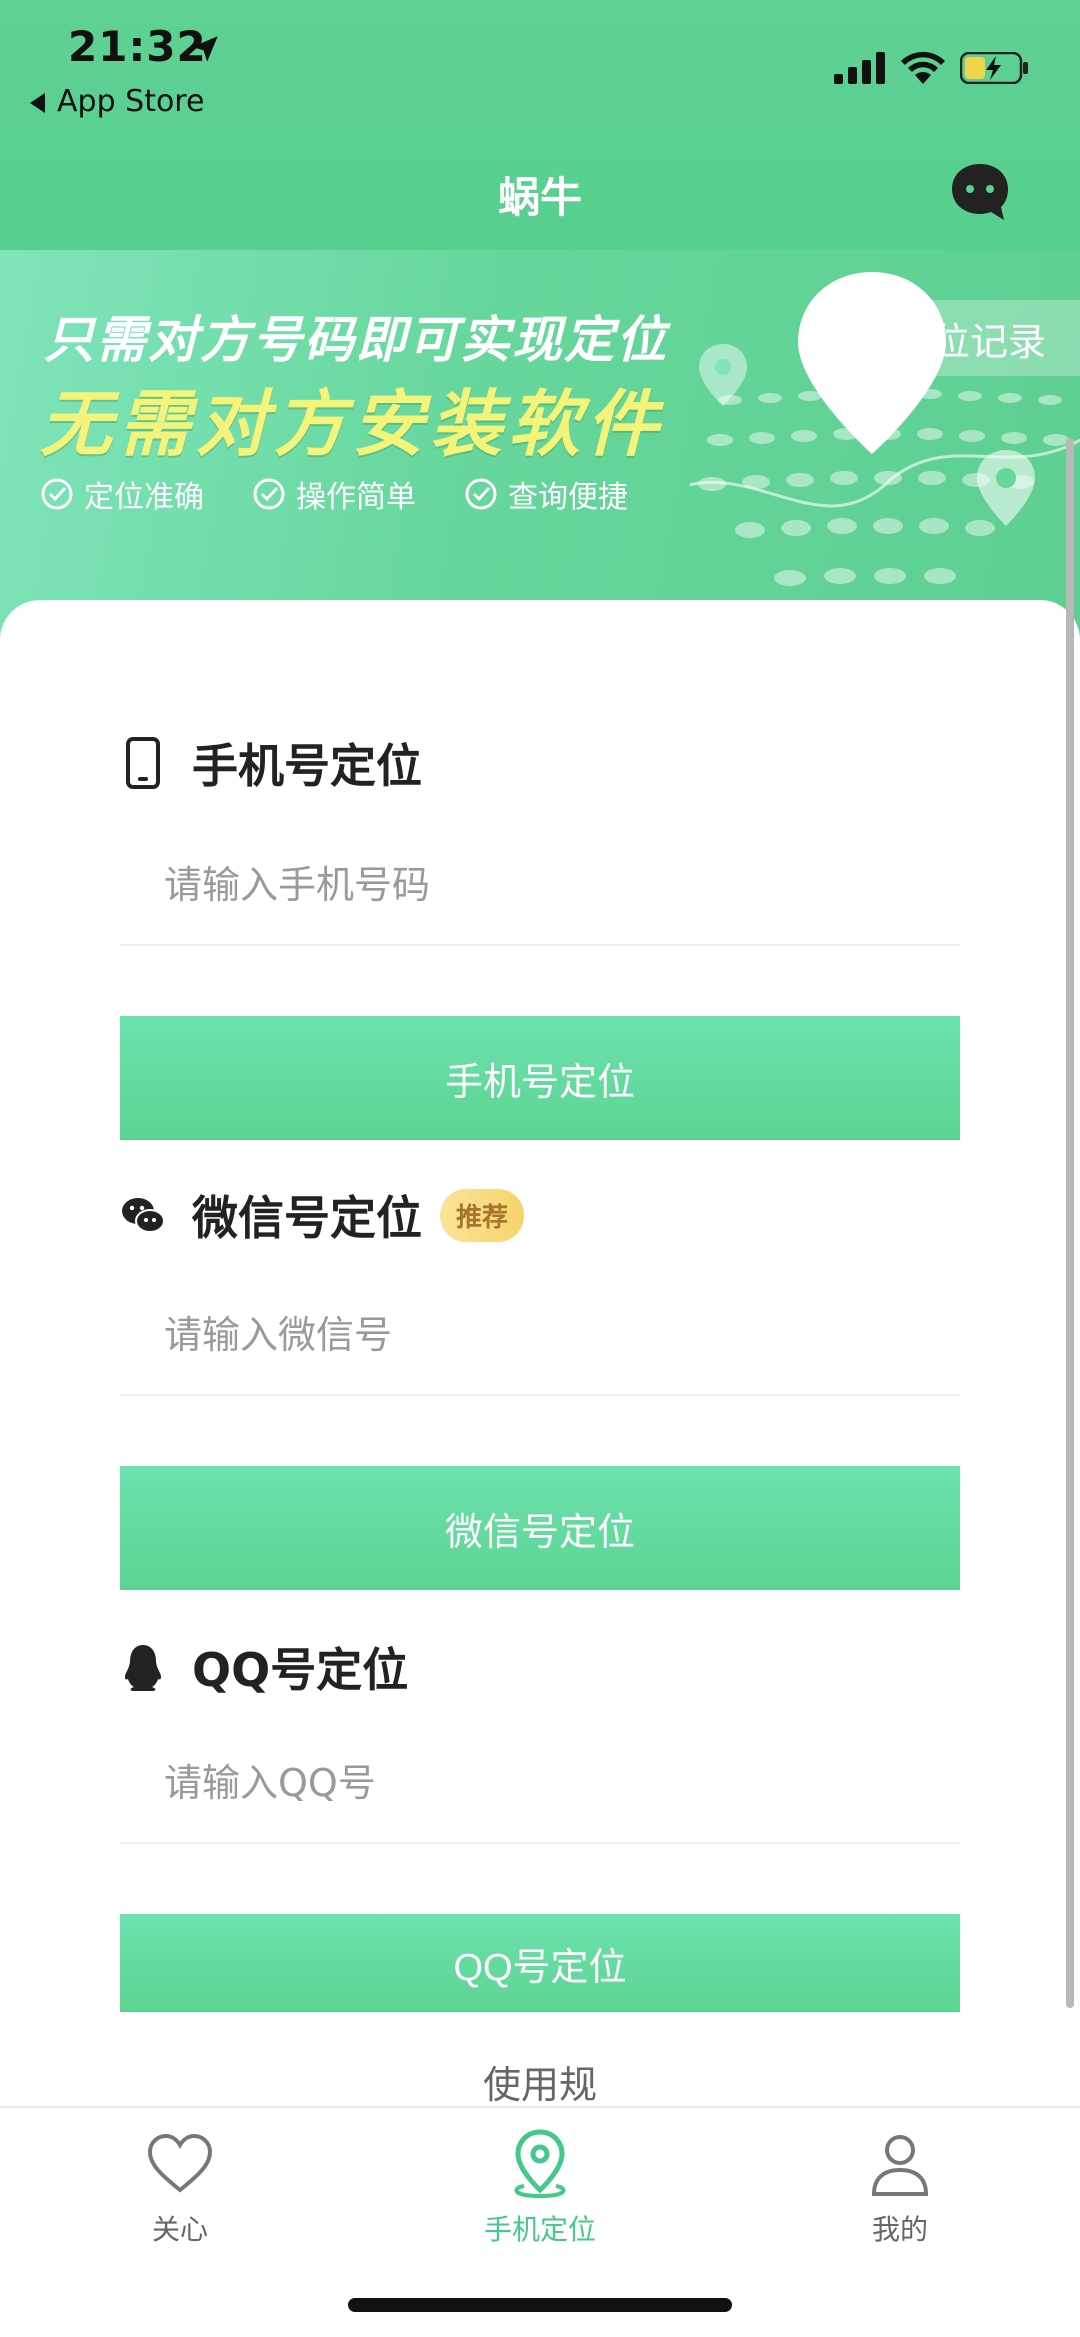  I want to click on tab-care: 关心, so click(180, 2188).